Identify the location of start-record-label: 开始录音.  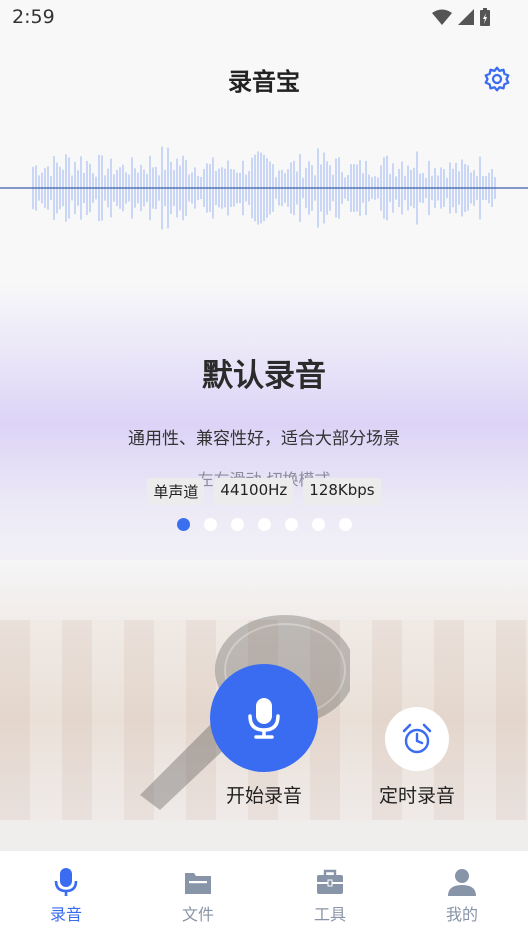
(264, 794).